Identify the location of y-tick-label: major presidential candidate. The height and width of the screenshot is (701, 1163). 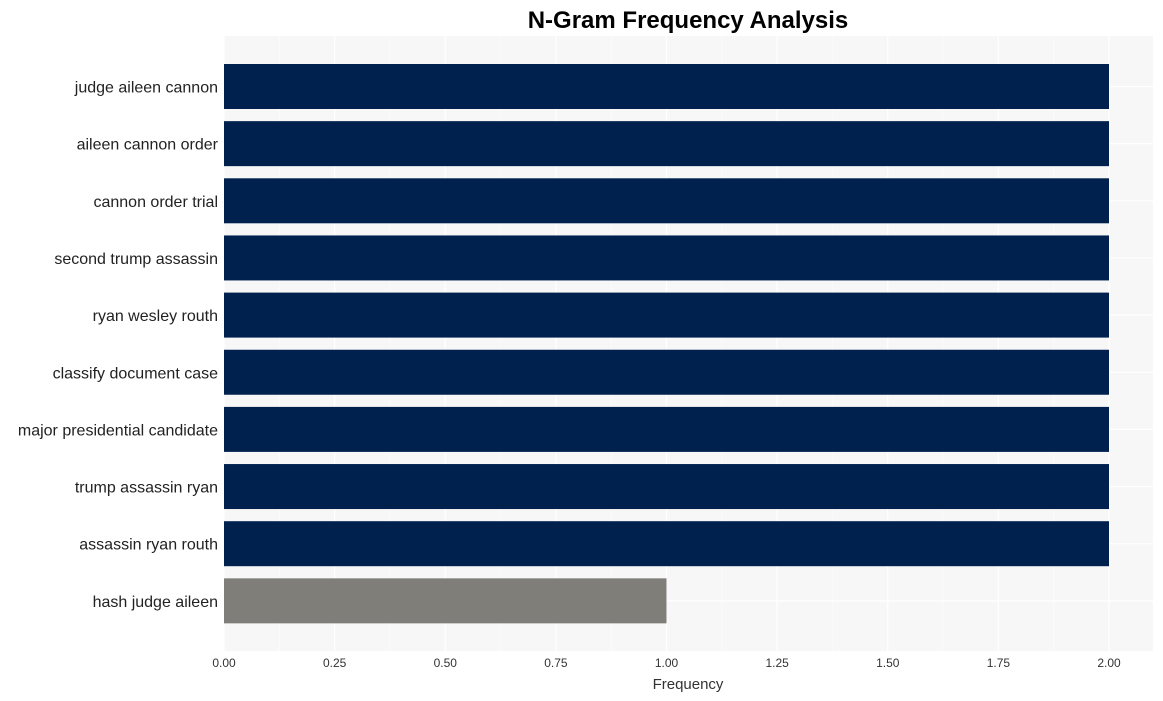
(118, 430).